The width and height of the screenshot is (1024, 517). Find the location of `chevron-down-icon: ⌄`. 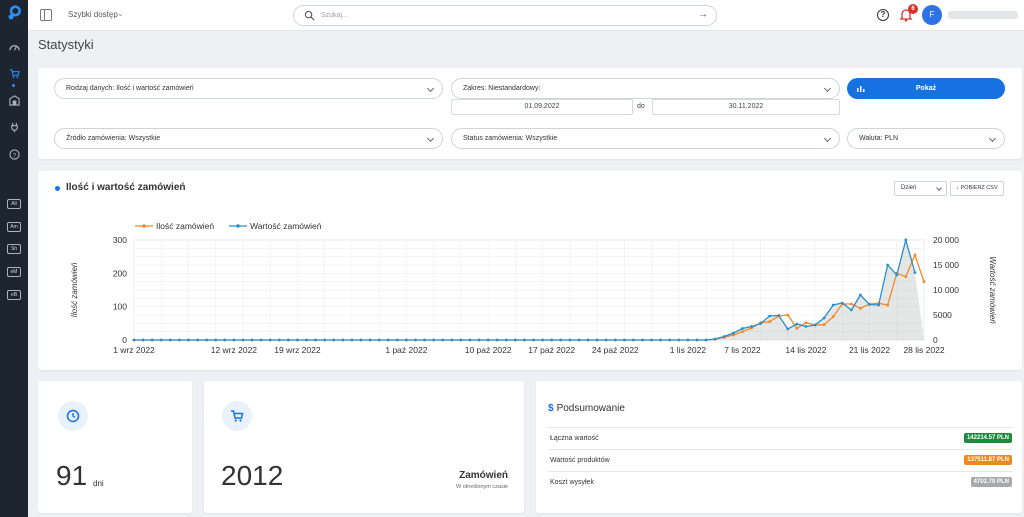

chevron-down-icon: ⌄ is located at coordinates (120, 13).